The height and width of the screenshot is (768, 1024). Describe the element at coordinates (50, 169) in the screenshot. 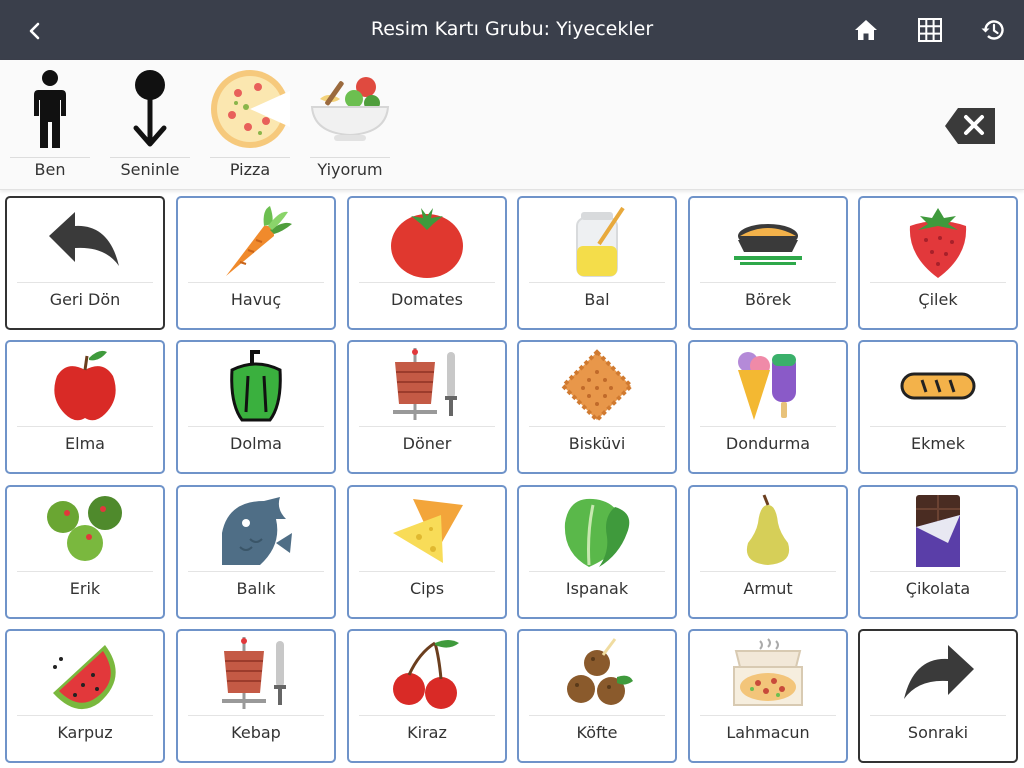

I see `sentence-word-label: Ben` at that location.